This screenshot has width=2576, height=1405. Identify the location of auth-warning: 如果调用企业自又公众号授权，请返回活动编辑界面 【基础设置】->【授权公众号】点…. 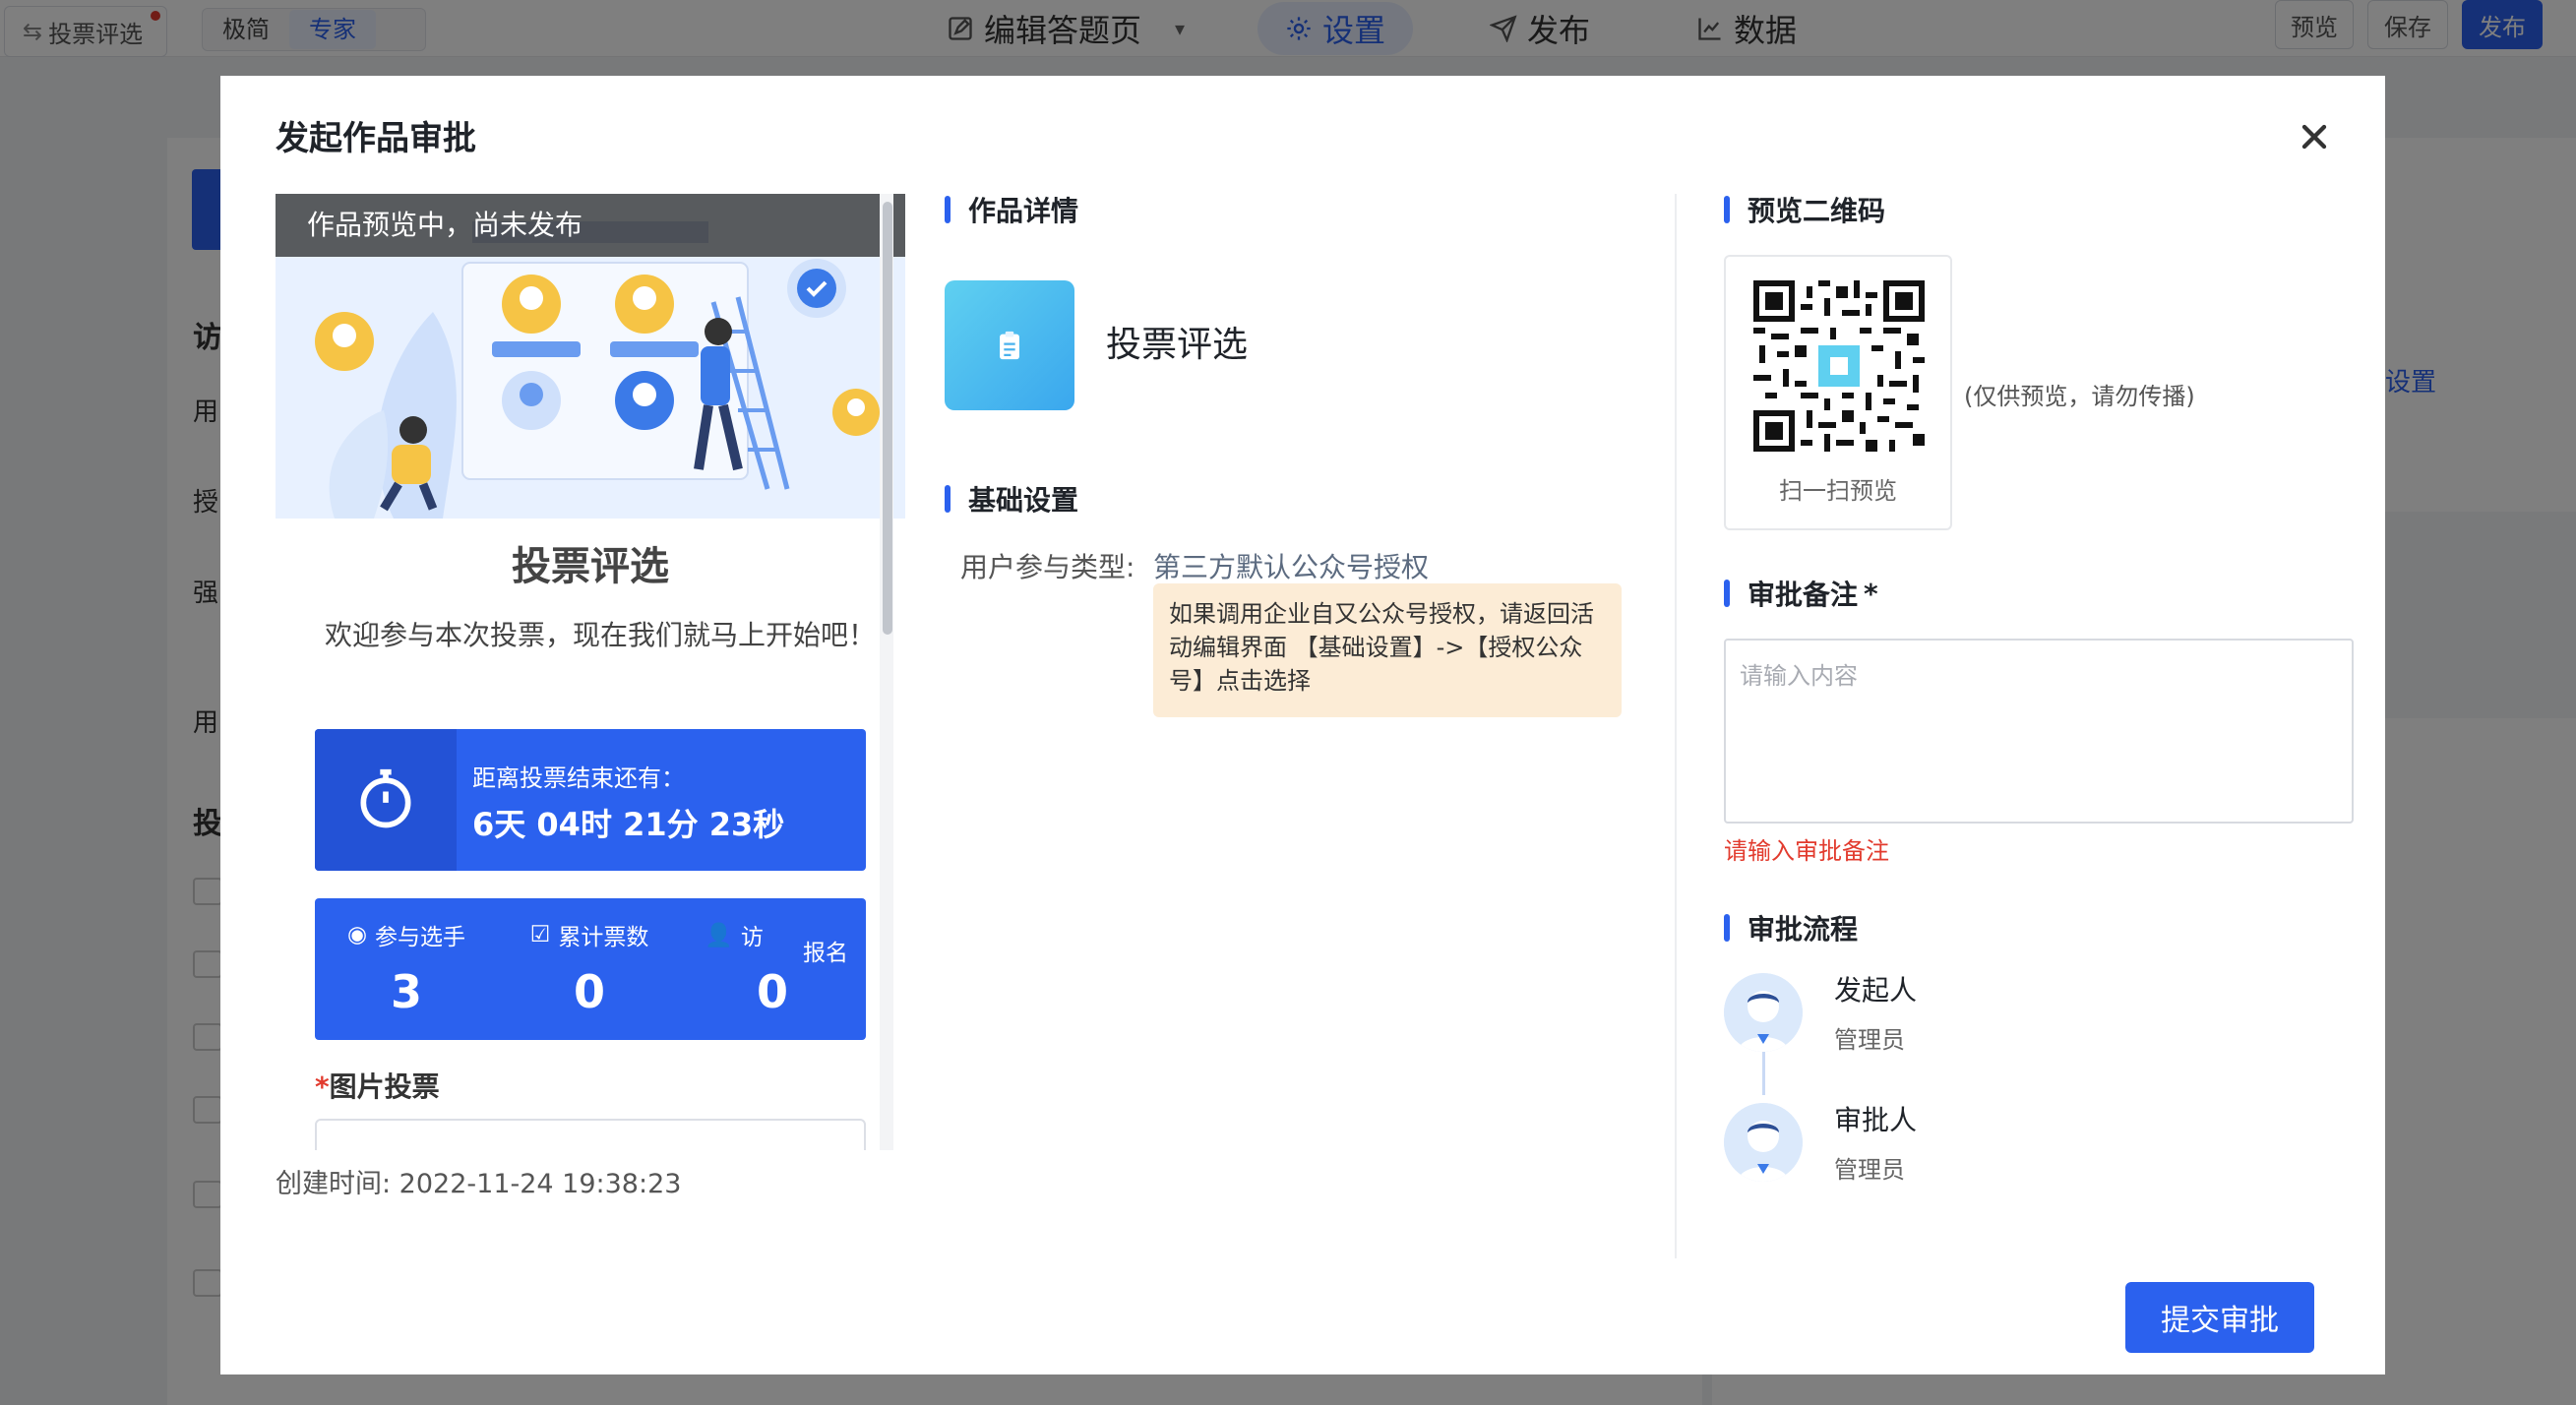
(1387, 650).